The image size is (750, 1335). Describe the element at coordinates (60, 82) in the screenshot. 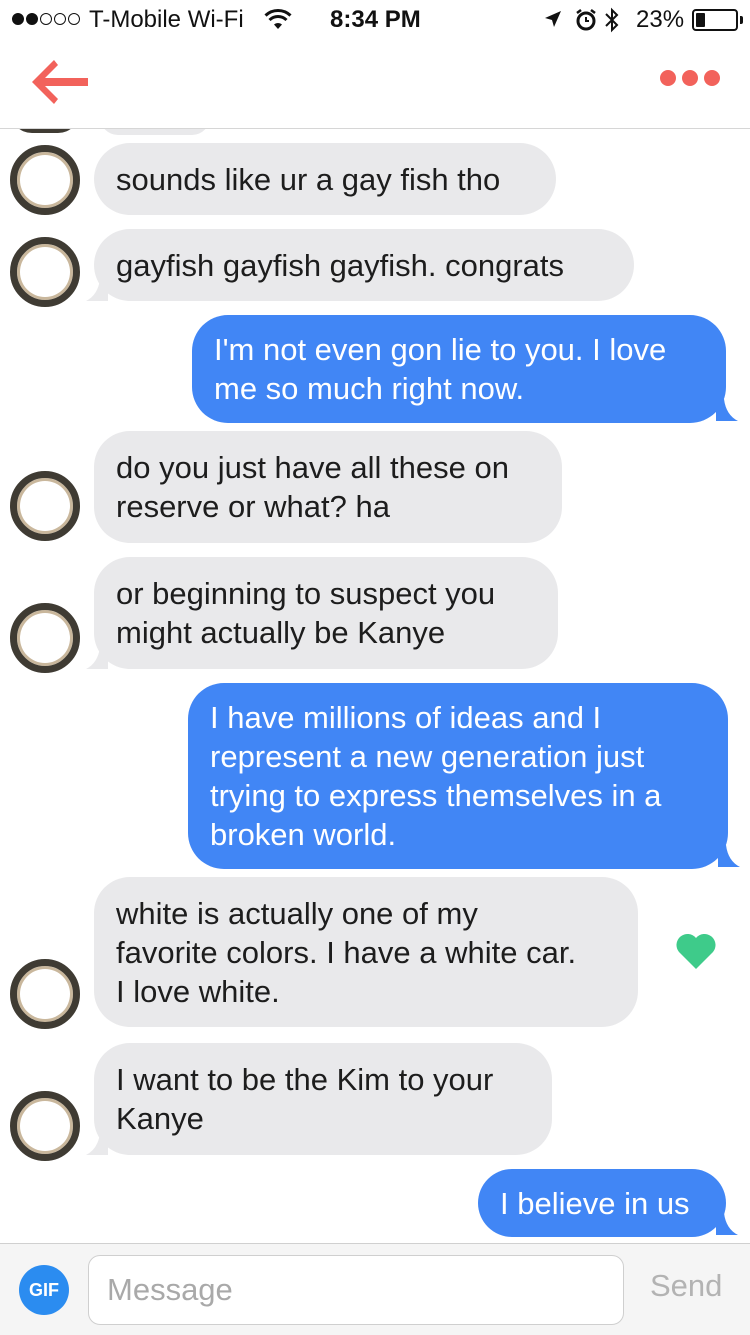

I see `back-arrow-icon` at that location.